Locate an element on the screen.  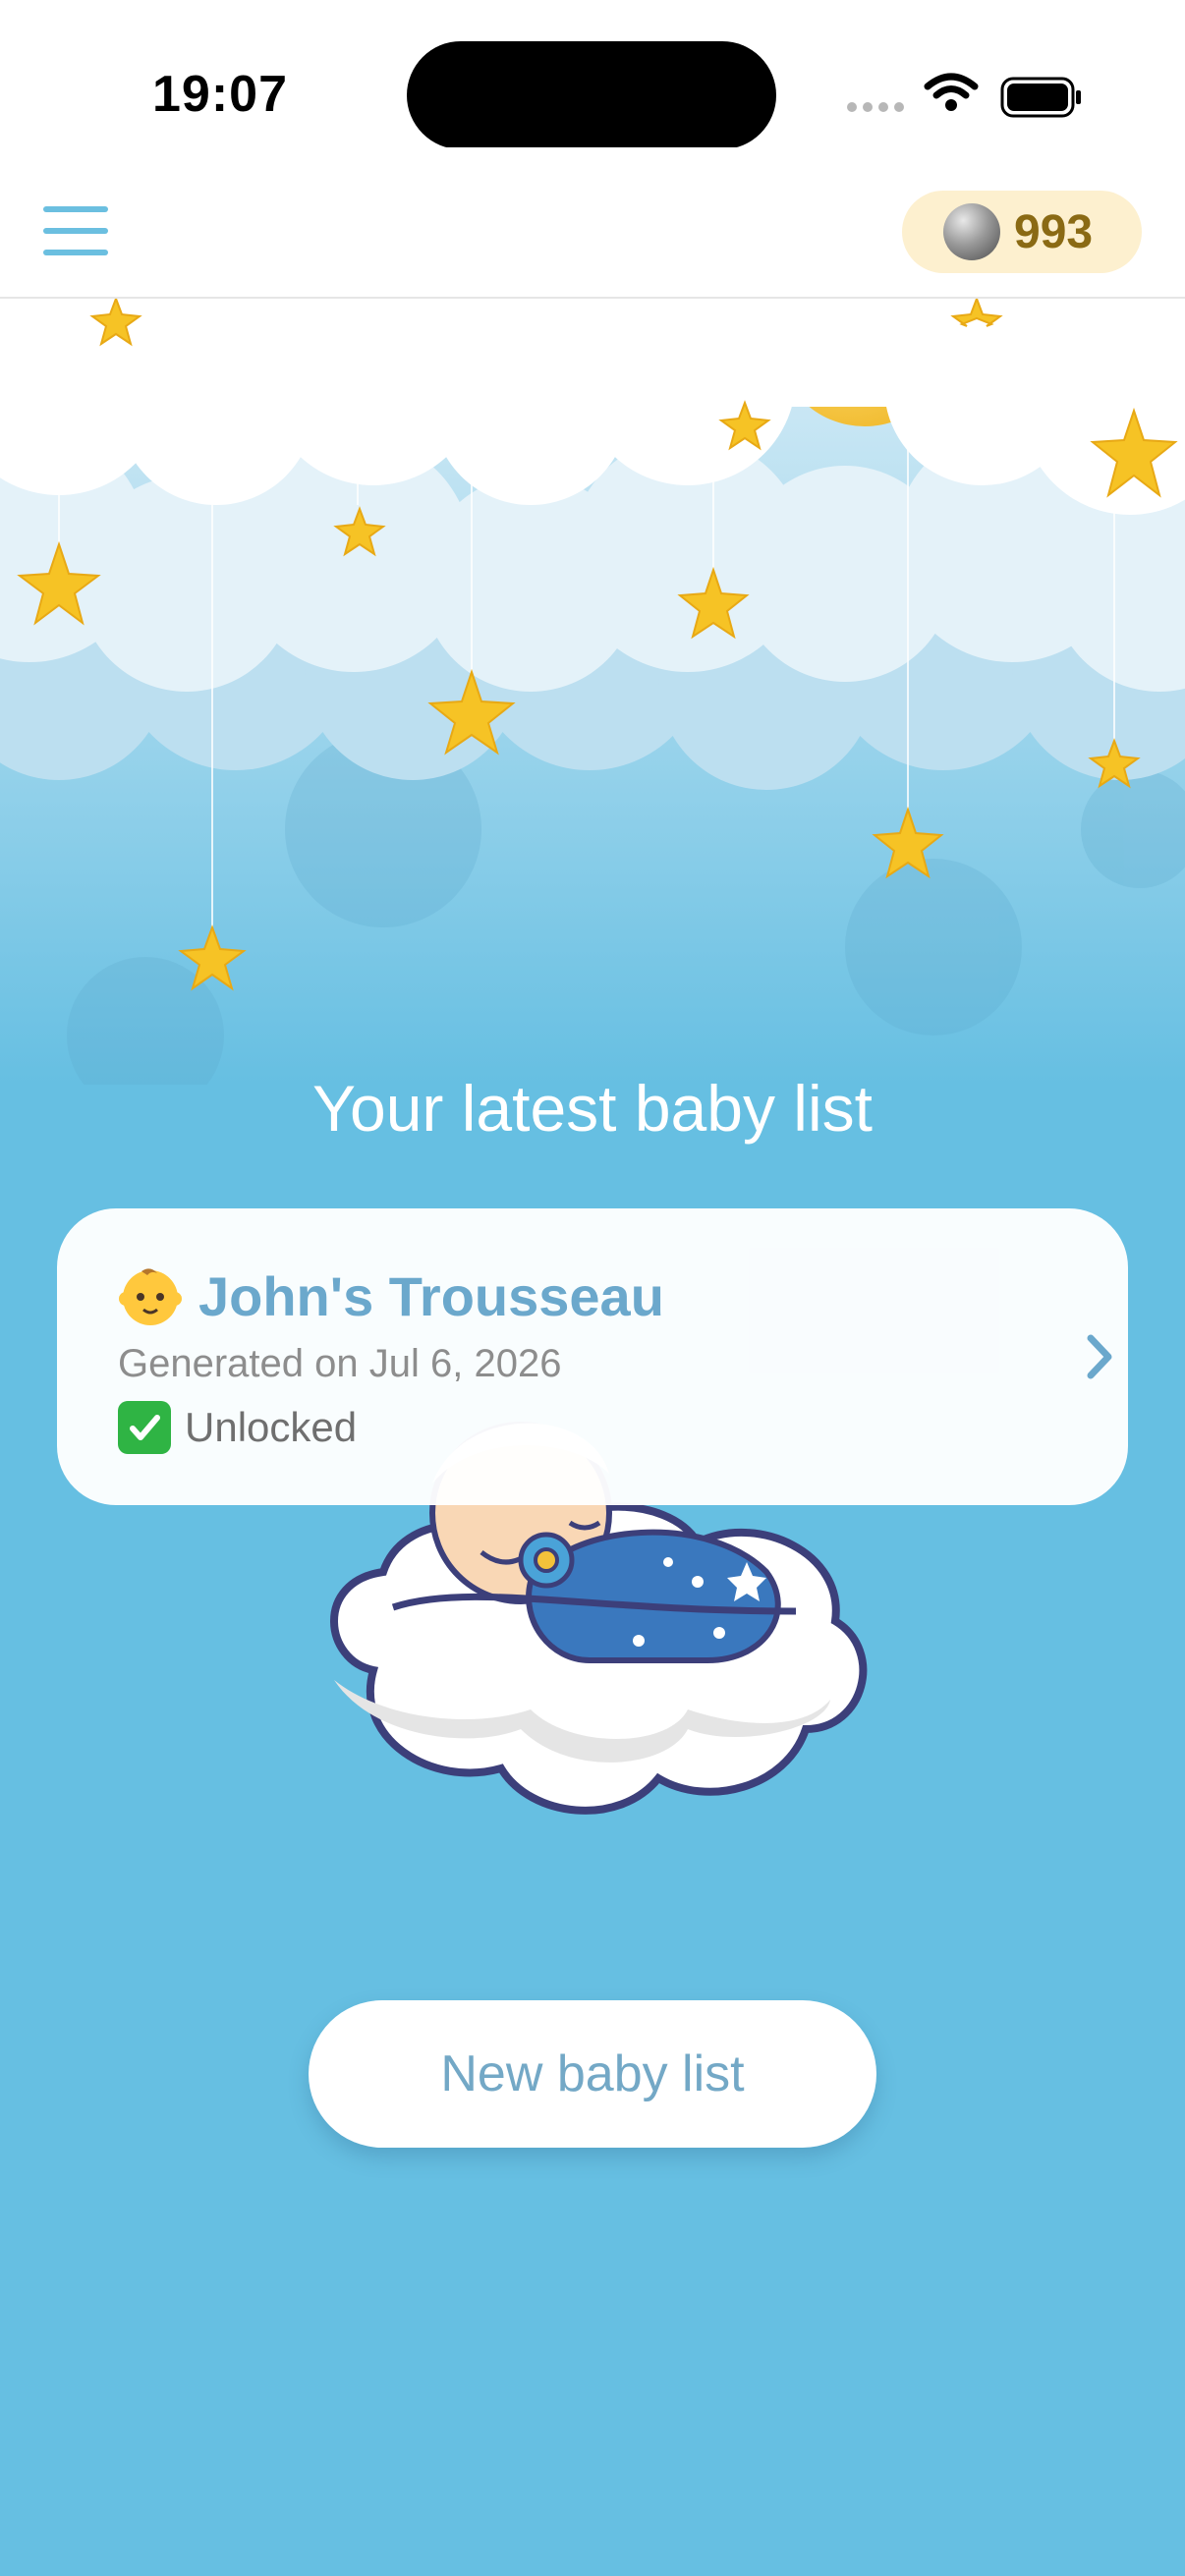
coin-balance-badge: 993 is located at coordinates (1022, 232).